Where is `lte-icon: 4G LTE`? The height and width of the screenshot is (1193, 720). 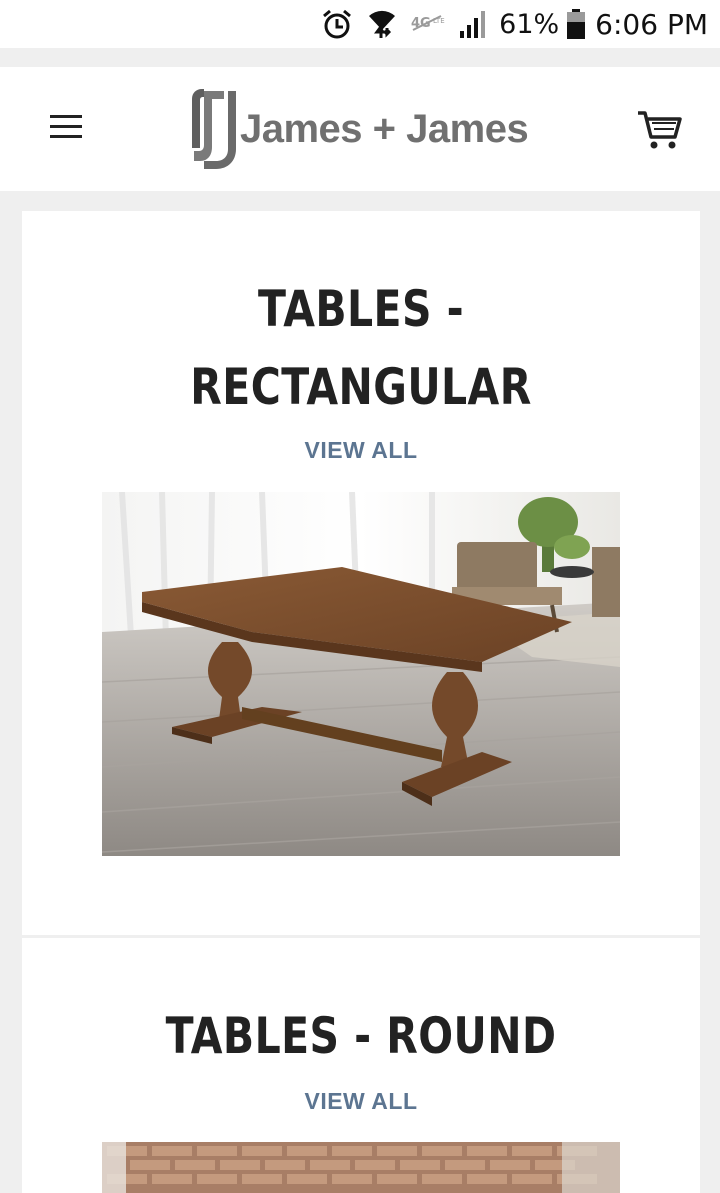 lte-icon: 4G LTE is located at coordinates (428, 24).